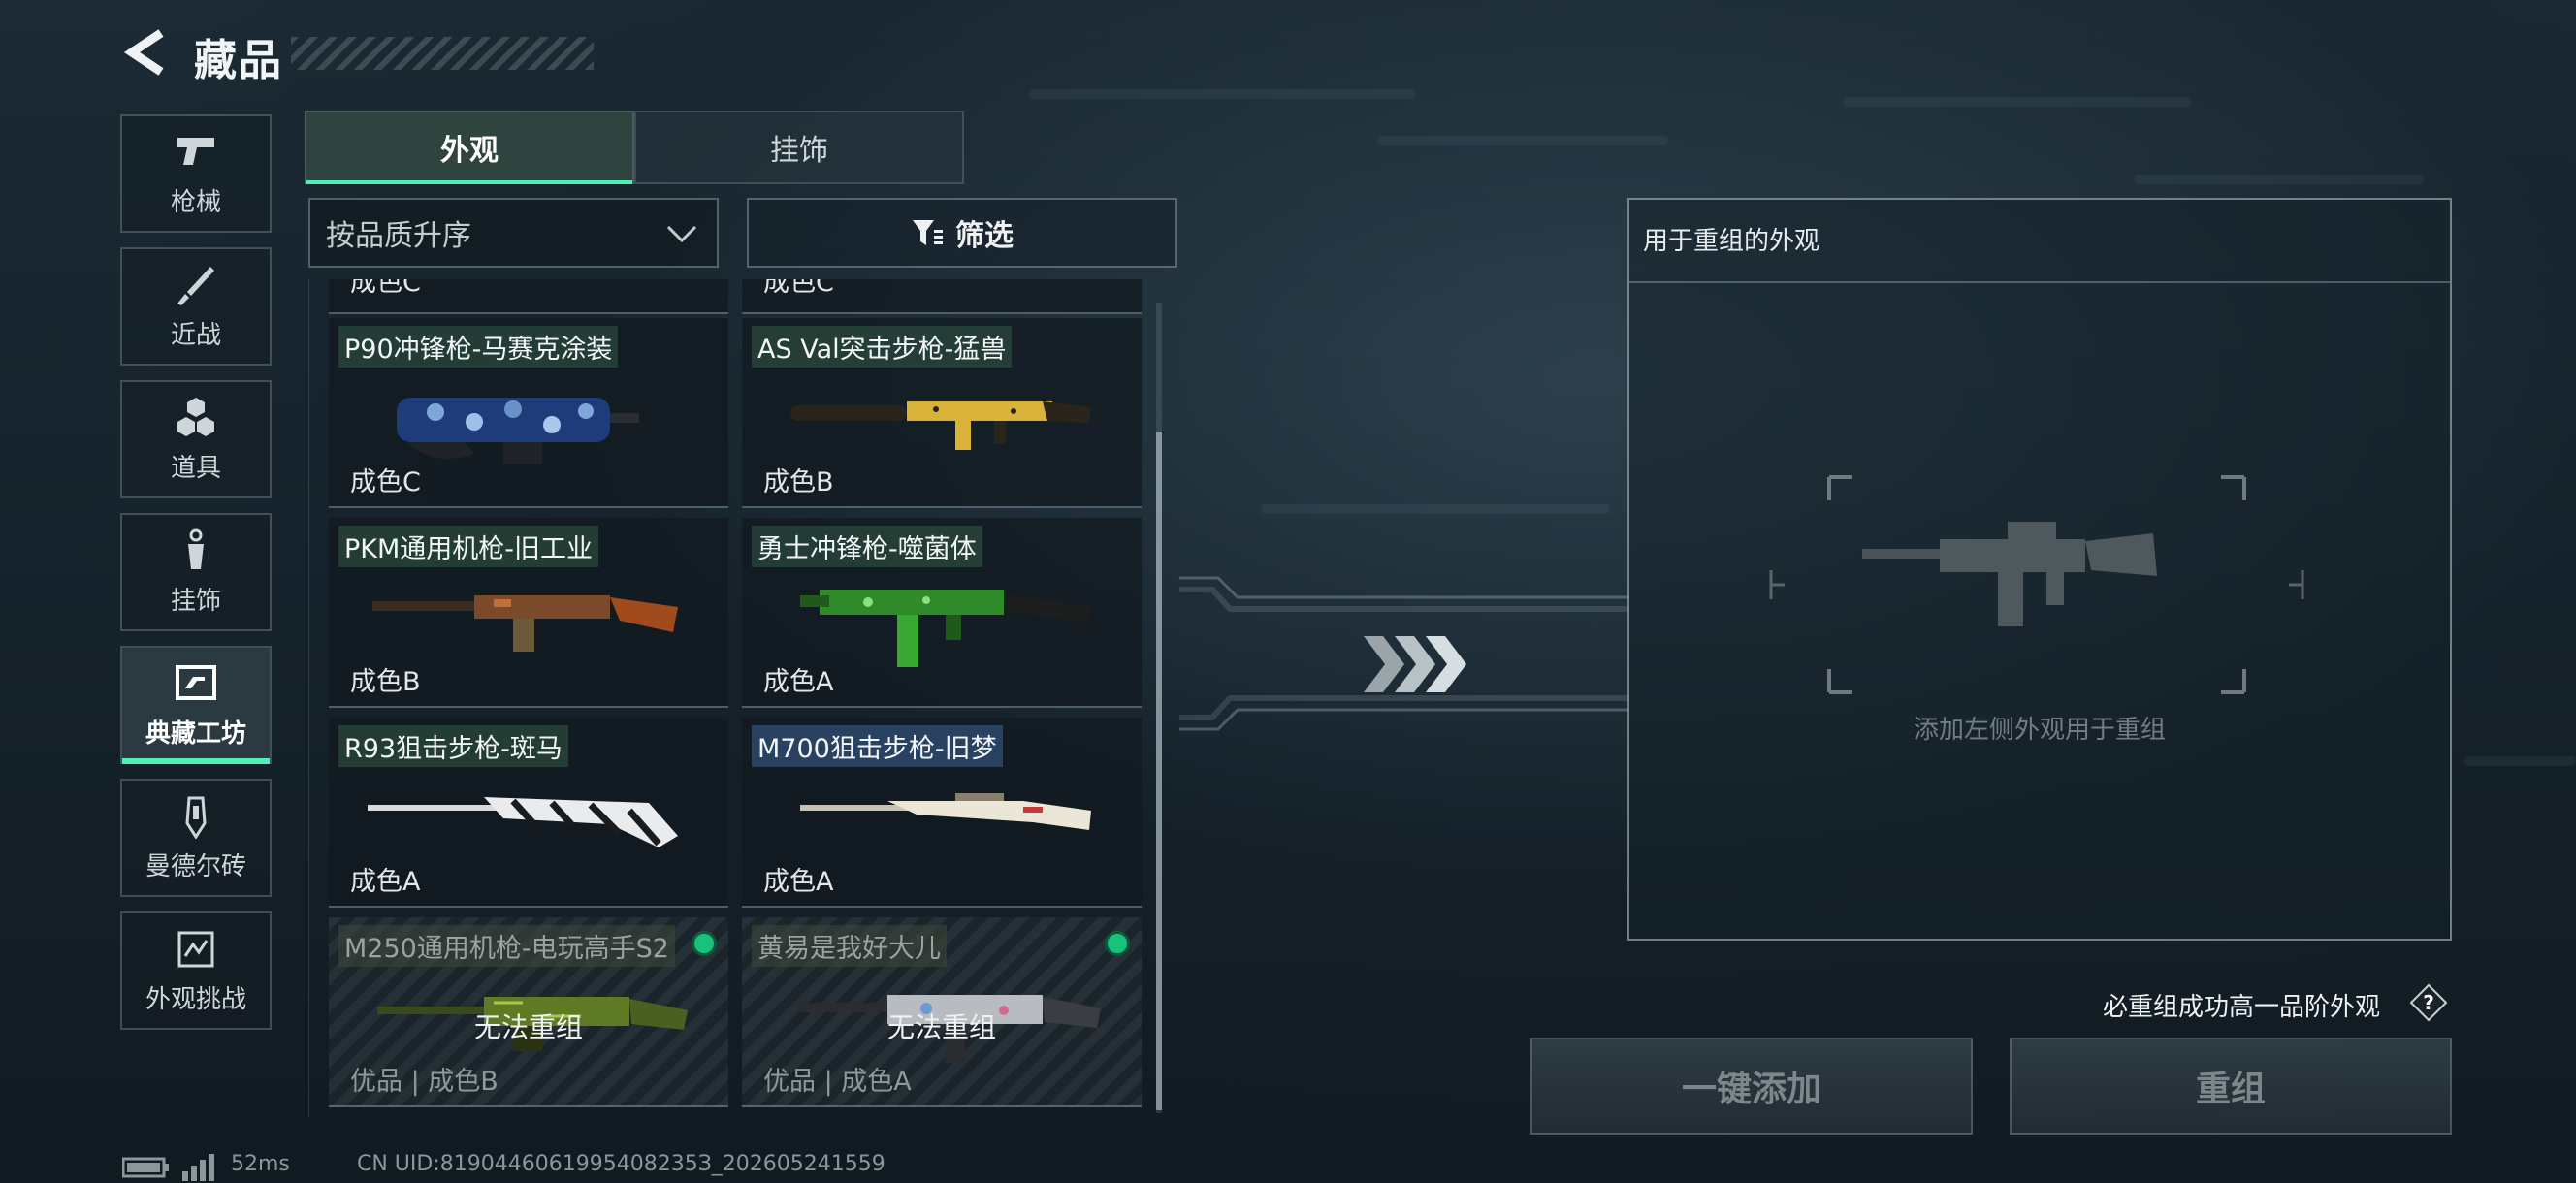  What do you see at coordinates (195, 416) in the screenshot?
I see `grenade-icon` at bounding box center [195, 416].